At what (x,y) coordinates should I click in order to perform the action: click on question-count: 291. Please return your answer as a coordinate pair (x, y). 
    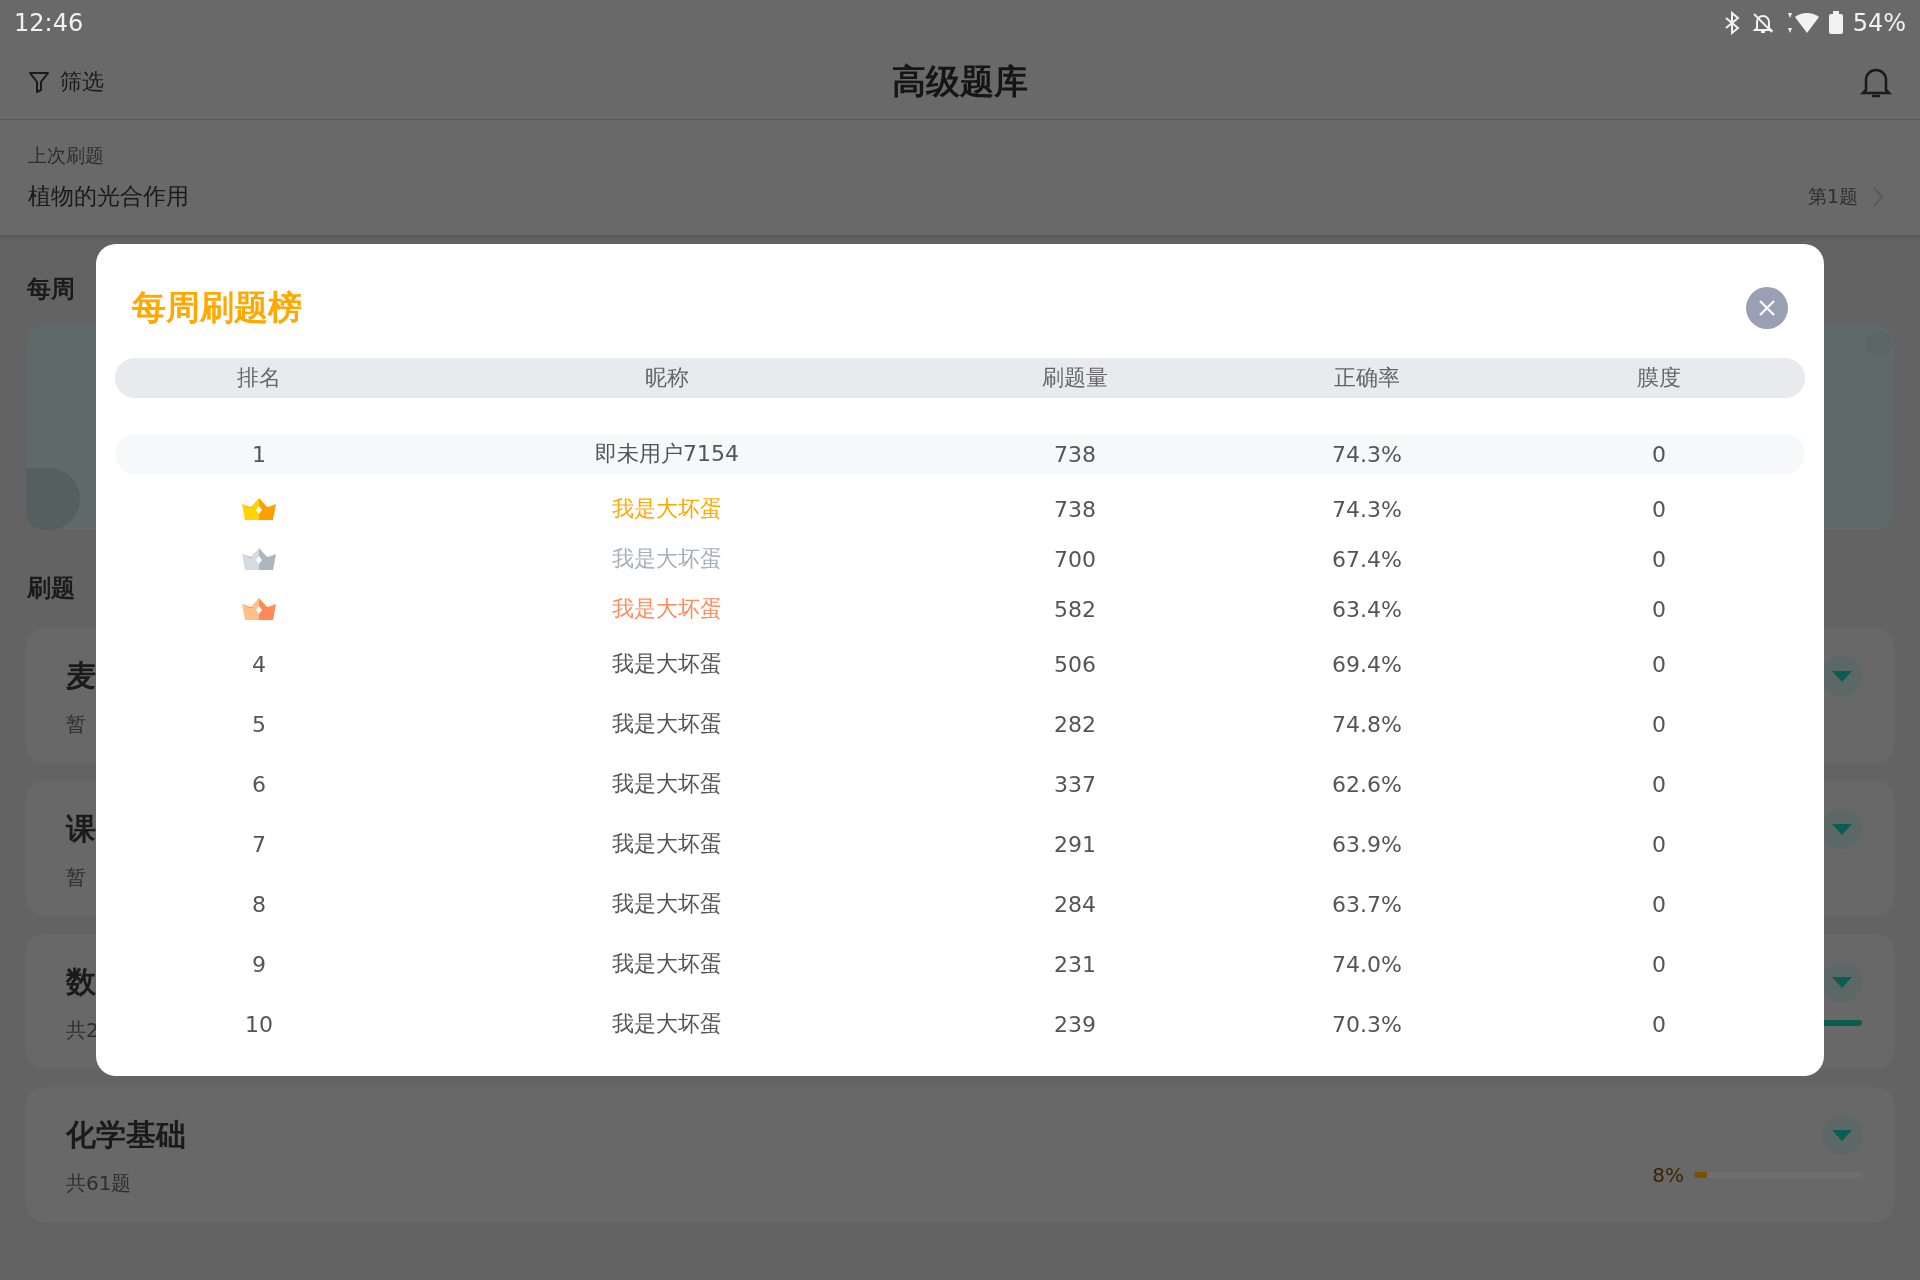
    Looking at the image, I should click on (1075, 844).